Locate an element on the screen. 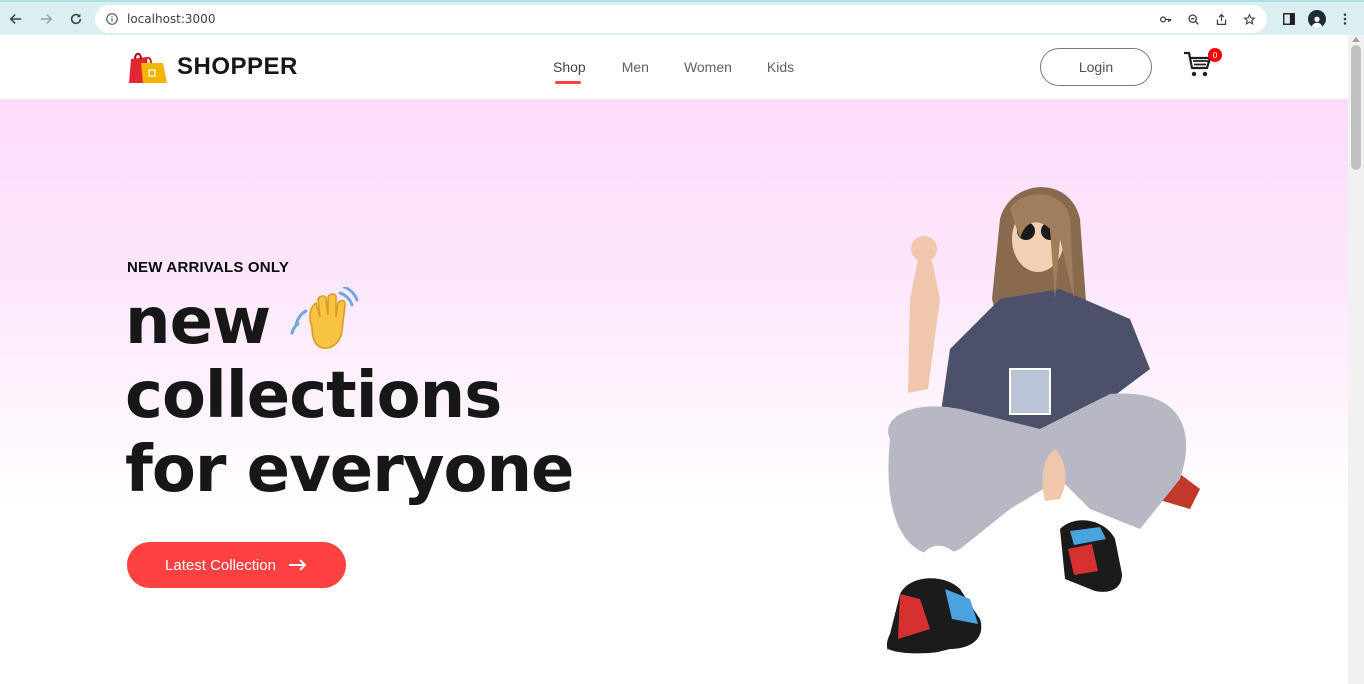 This screenshot has height=684, width=1364. arrow-right-icon is located at coordinates (297, 565).